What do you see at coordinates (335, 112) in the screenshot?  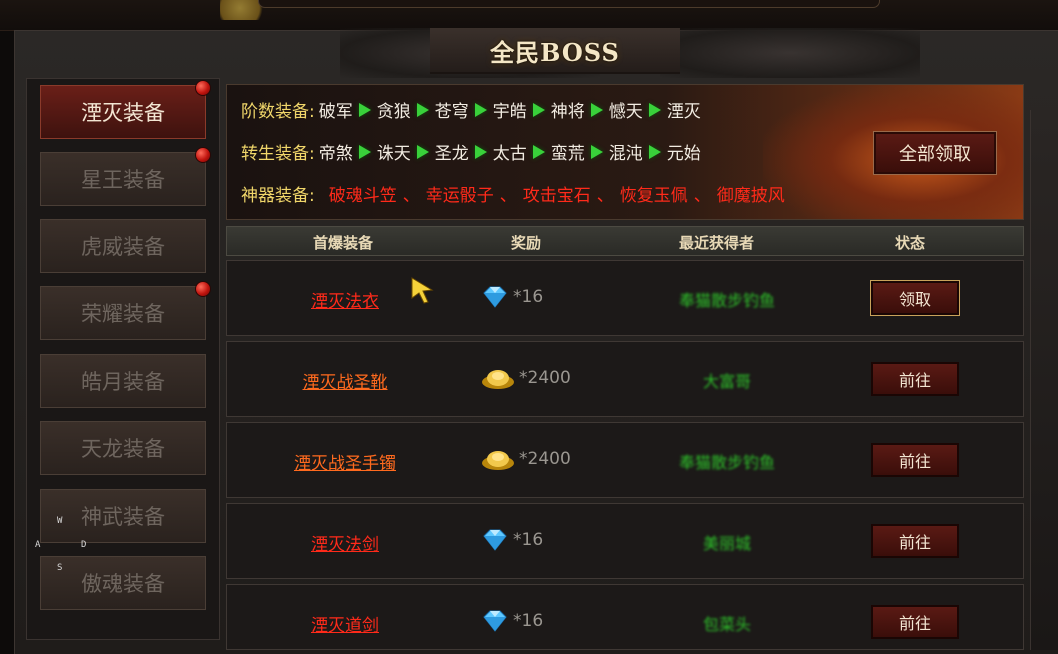 I see `tier-item: 破军` at bounding box center [335, 112].